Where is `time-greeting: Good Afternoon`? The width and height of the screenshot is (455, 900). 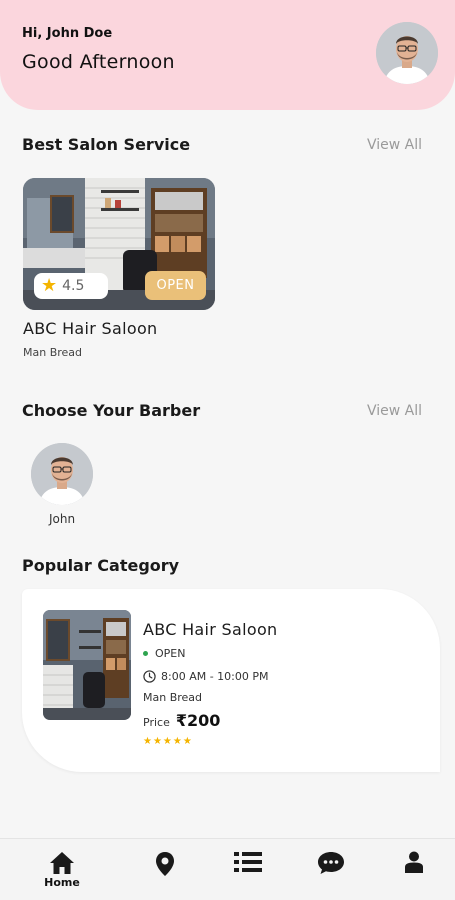 time-greeting: Good Afternoon is located at coordinates (98, 62).